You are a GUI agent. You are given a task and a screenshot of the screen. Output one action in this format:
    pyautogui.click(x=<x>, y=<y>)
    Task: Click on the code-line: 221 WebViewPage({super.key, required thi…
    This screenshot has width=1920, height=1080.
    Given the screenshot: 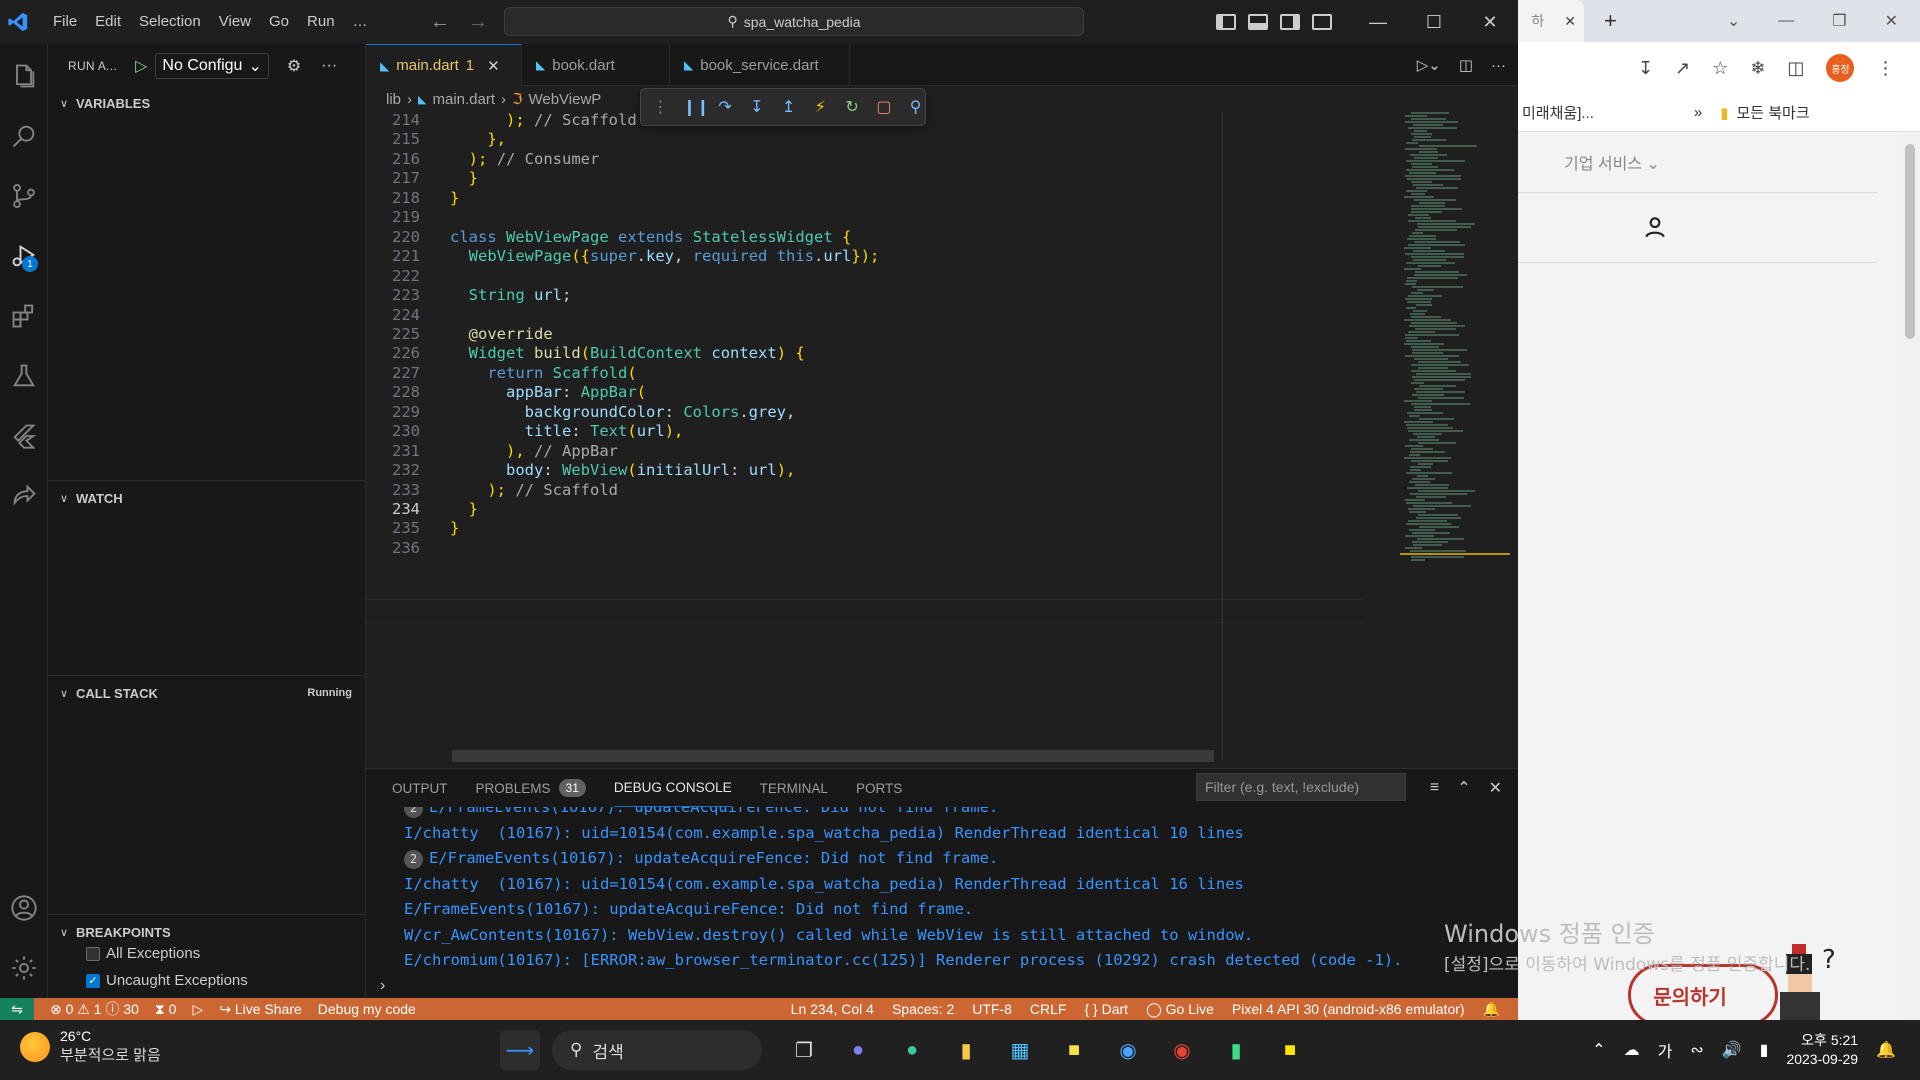 What is the action you would take?
    pyautogui.click(x=866, y=256)
    